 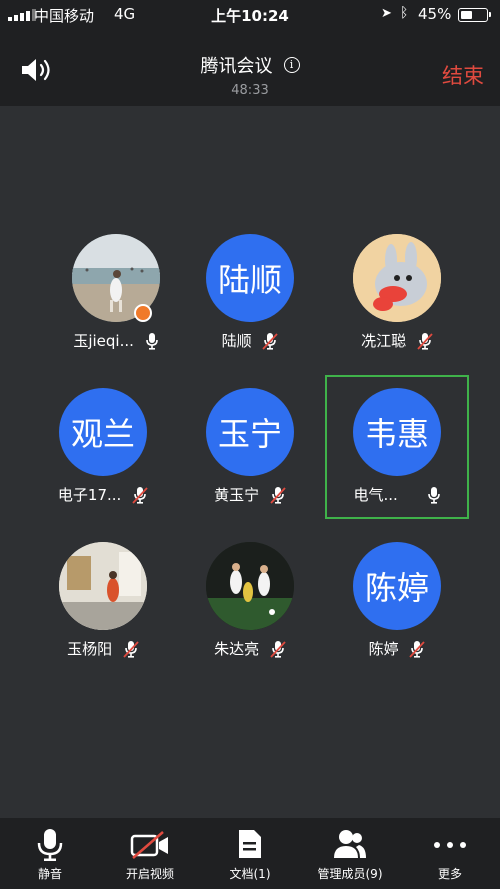 I want to click on meeting-title: 腾讯会议, so click(x=236, y=66).